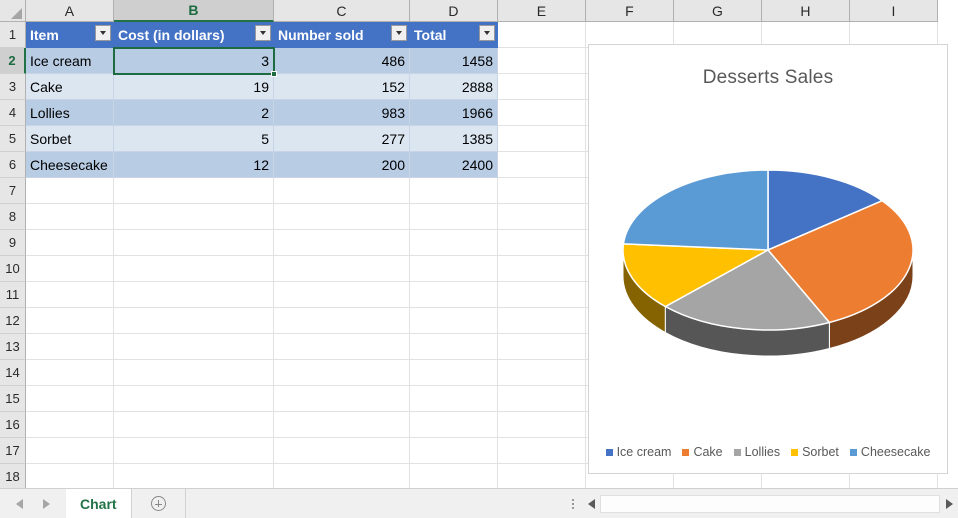 The height and width of the screenshot is (518, 958). Describe the element at coordinates (454, 269) in the screenshot. I see `empty-cell-d10` at that location.